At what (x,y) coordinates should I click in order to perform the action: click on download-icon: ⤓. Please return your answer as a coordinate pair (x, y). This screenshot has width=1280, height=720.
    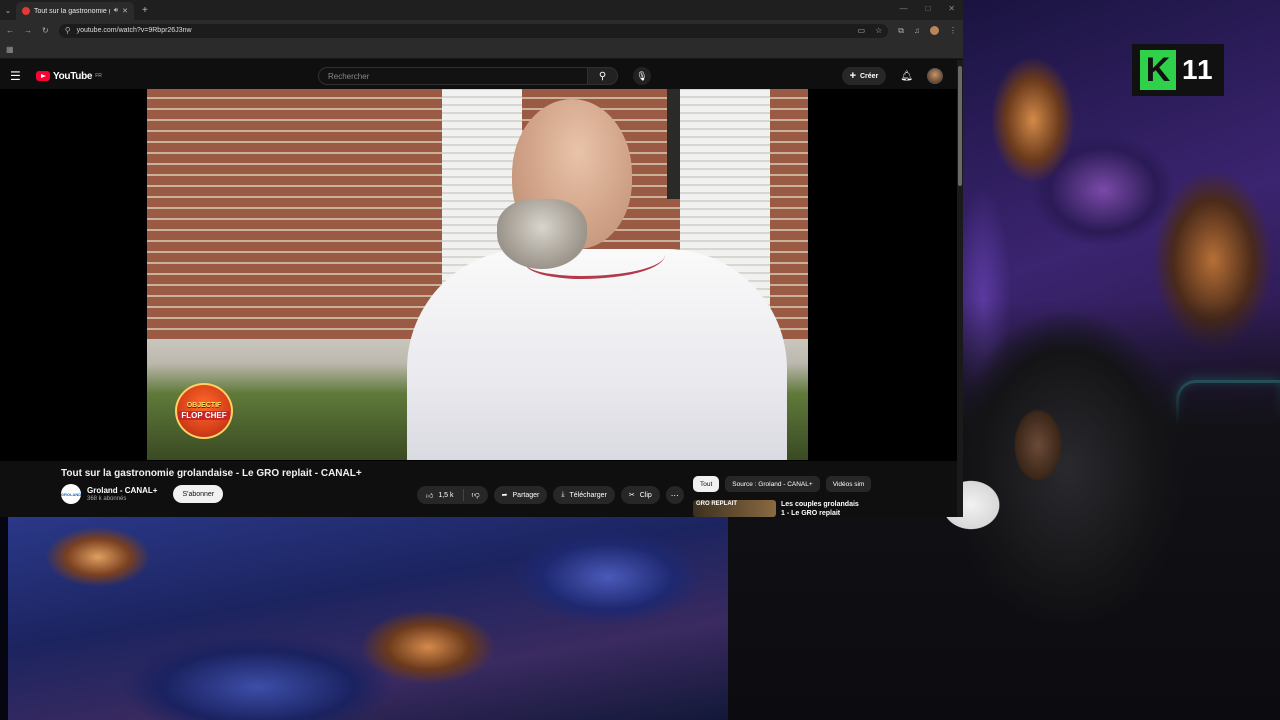
    Looking at the image, I should click on (563, 494).